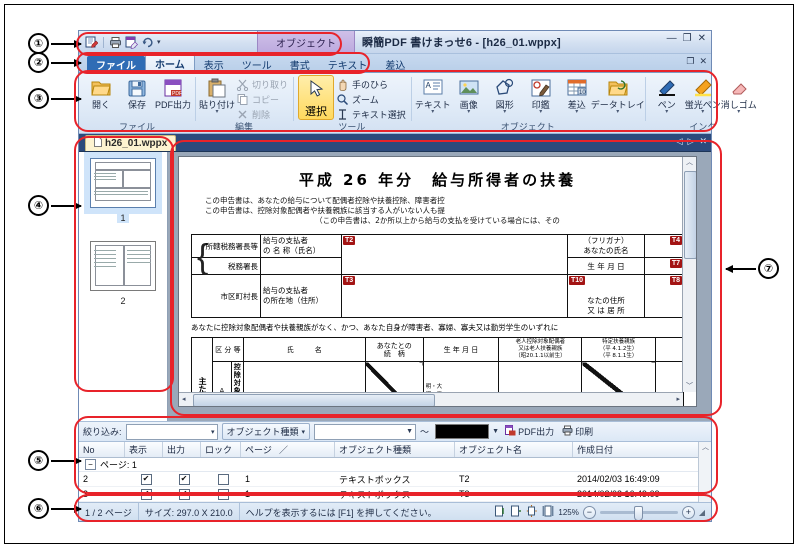 The width and height of the screenshot is (800, 550). I want to click on insert-text-caret-icon: ▾, so click(432, 112).